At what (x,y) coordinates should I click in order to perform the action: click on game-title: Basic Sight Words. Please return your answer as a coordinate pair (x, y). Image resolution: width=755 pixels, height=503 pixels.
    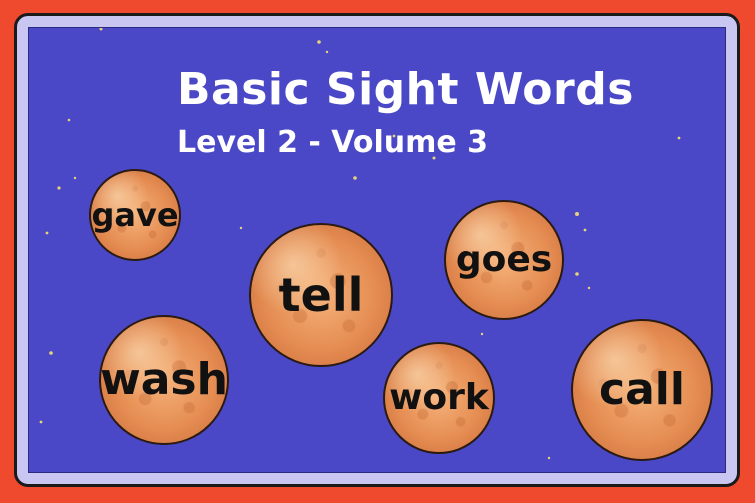
    Looking at the image, I should click on (405, 89).